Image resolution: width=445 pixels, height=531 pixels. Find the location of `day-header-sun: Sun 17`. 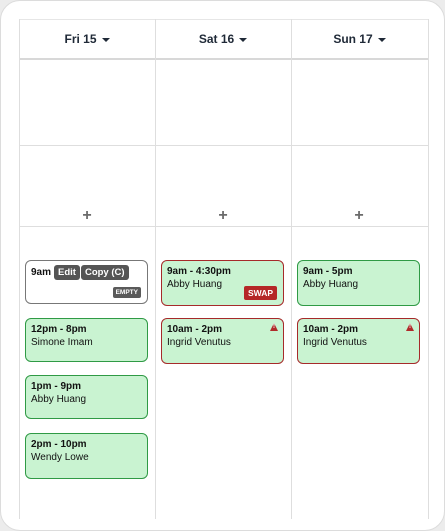

day-header-sun: Sun 17 is located at coordinates (359, 39).